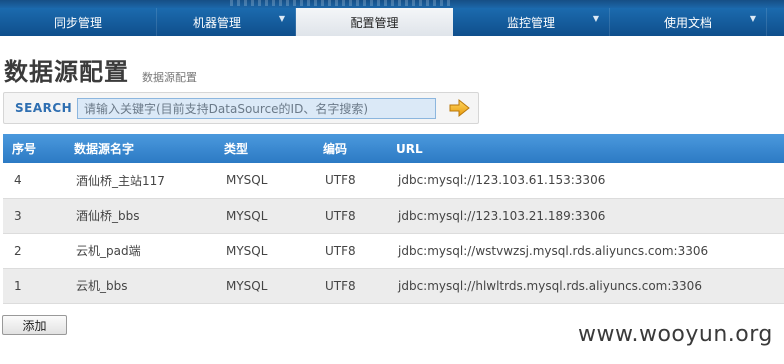  What do you see at coordinates (34, 286) in the screenshot?
I see `cell-id: 1` at bounding box center [34, 286].